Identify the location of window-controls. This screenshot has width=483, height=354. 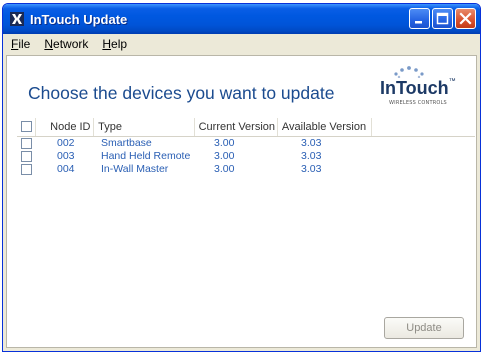
(442, 18).